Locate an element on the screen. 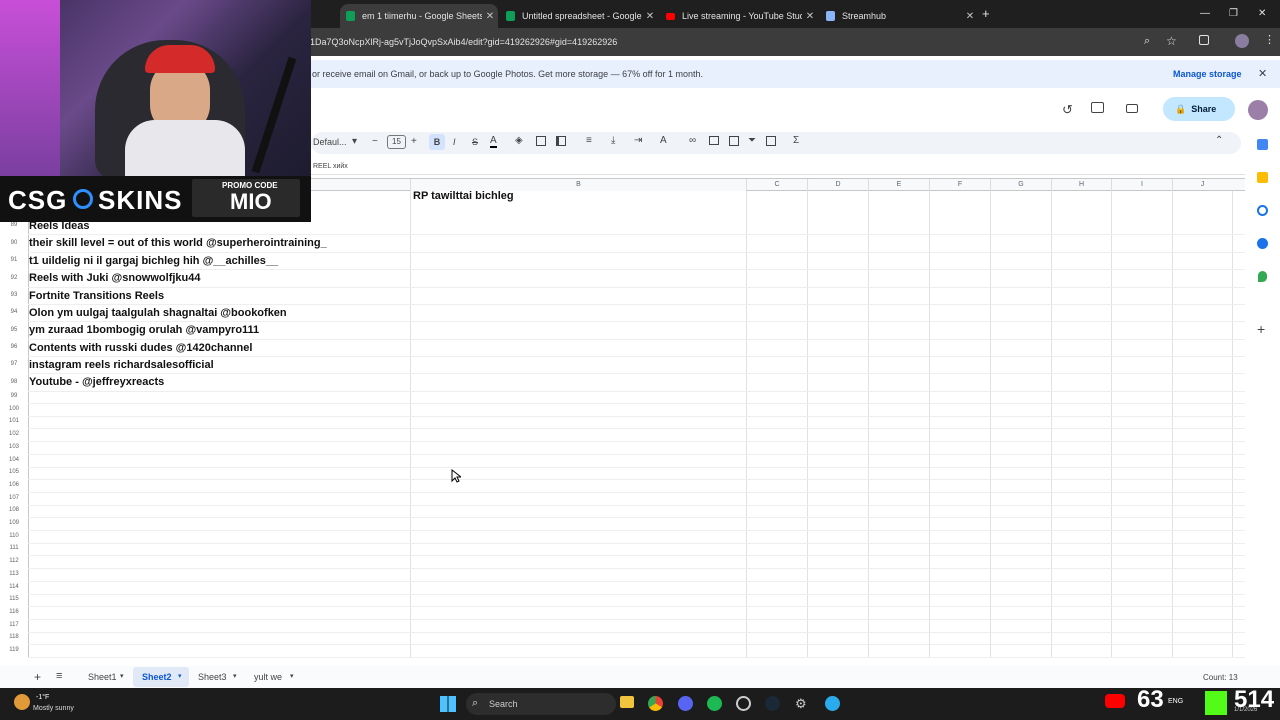  cell-a97: instagram reels richardsalesofficial is located at coordinates (121, 365).